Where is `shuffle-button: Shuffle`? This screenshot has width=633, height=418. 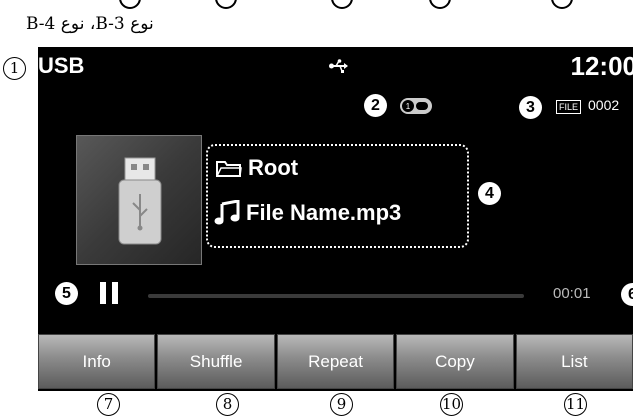 shuffle-button: Shuffle is located at coordinates (216, 361).